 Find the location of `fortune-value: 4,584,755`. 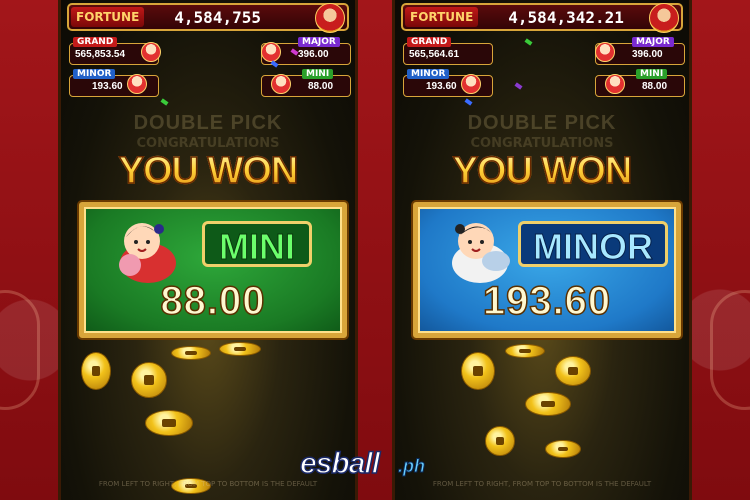

fortune-value: 4,584,755 is located at coordinates (217, 17).